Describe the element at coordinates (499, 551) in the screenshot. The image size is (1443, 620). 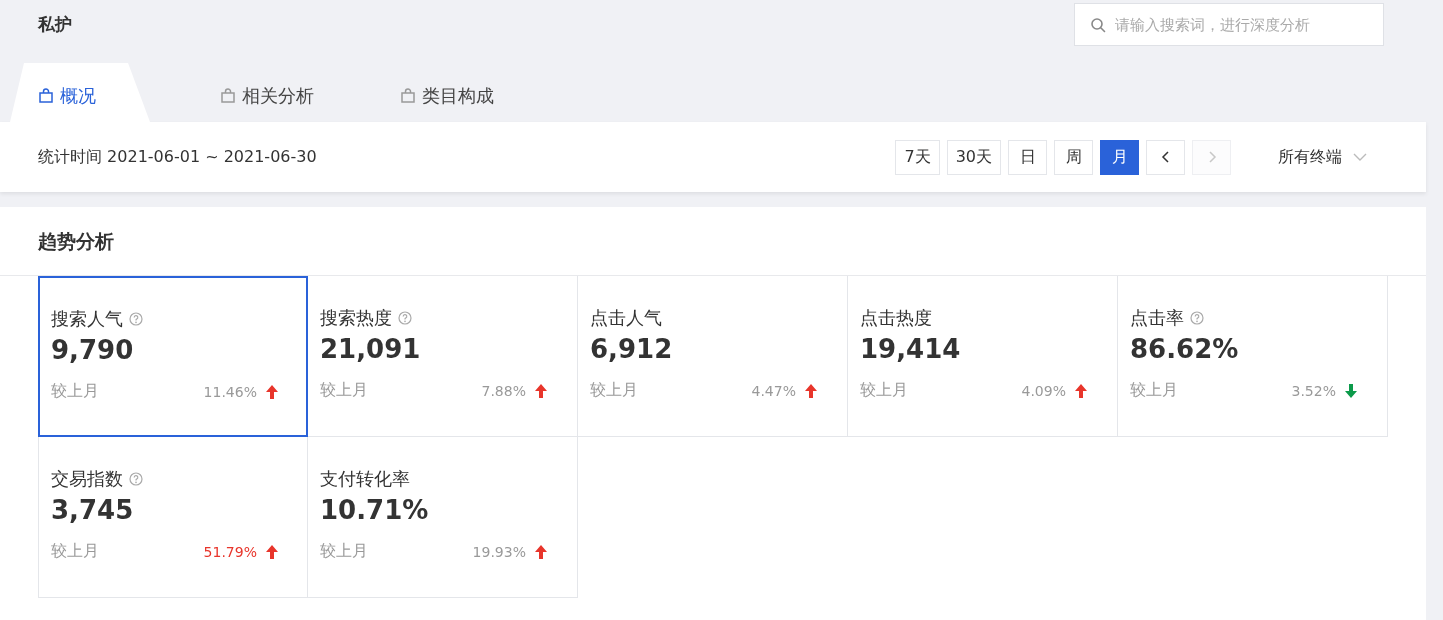
I see `change-value: 19.93%` at that location.